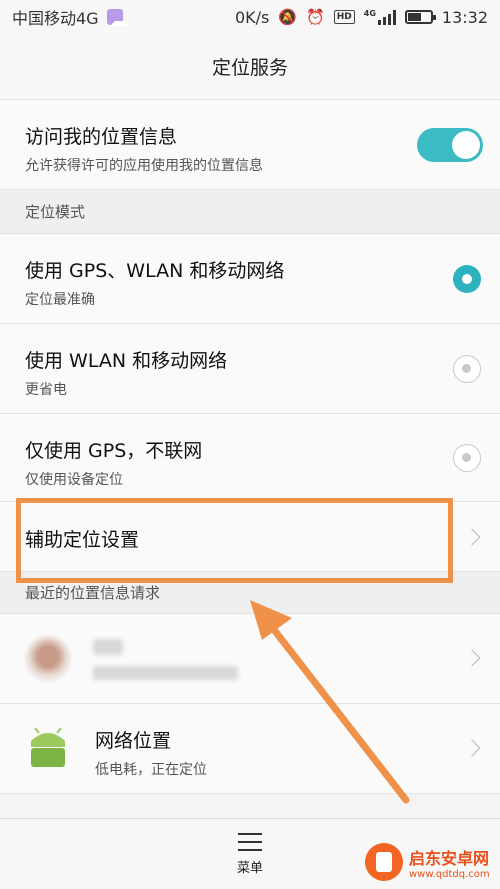 This screenshot has height=889, width=500. What do you see at coordinates (55, 212) in the screenshot?
I see `section-mode-label: 定位模式` at bounding box center [55, 212].